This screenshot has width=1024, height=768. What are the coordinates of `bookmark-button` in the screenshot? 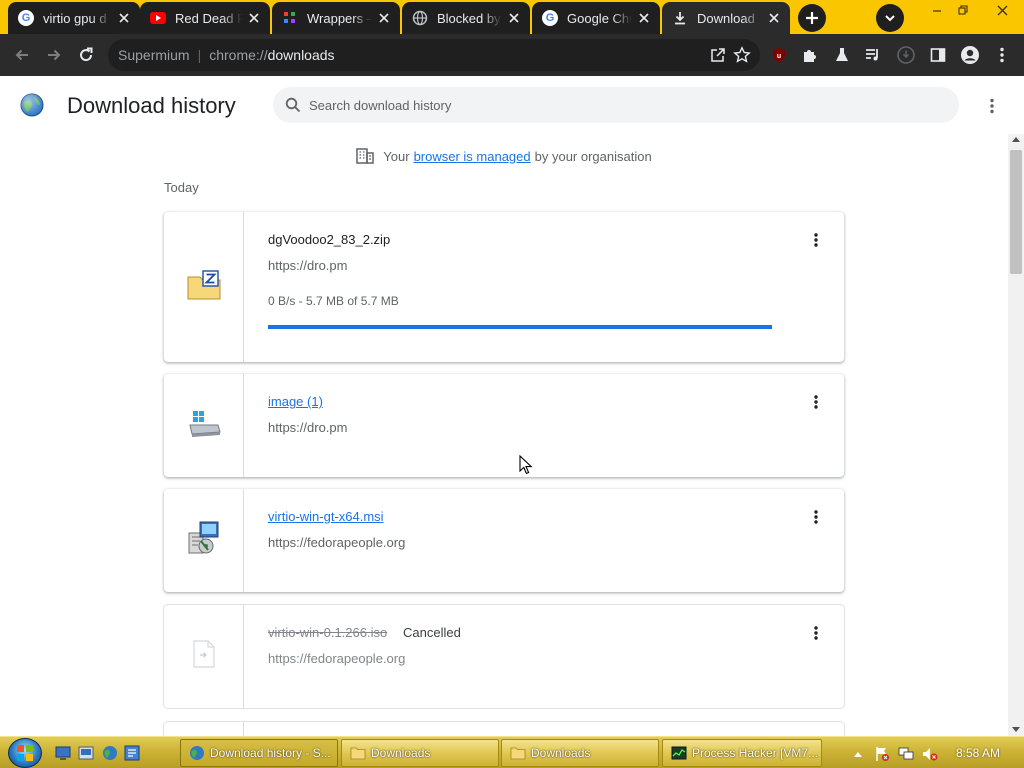 It's located at (742, 55).